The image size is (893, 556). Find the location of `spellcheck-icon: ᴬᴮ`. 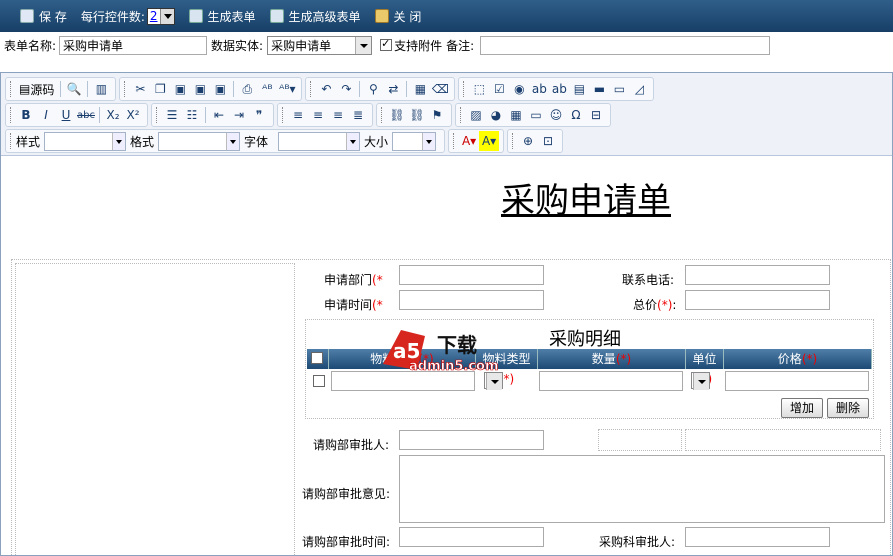

spellcheck-icon: ᴬᴮ is located at coordinates (267, 89).